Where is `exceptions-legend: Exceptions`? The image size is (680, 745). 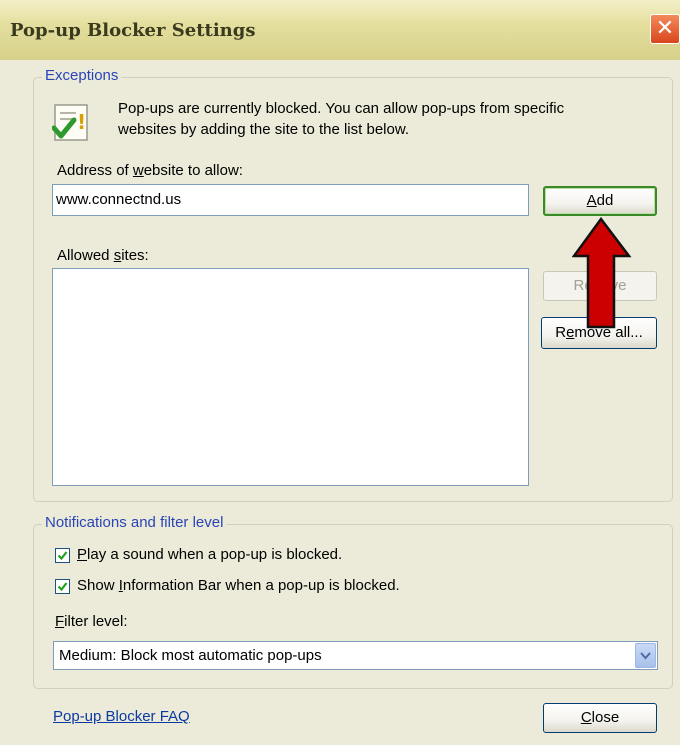
exceptions-legend: Exceptions is located at coordinates (82, 75).